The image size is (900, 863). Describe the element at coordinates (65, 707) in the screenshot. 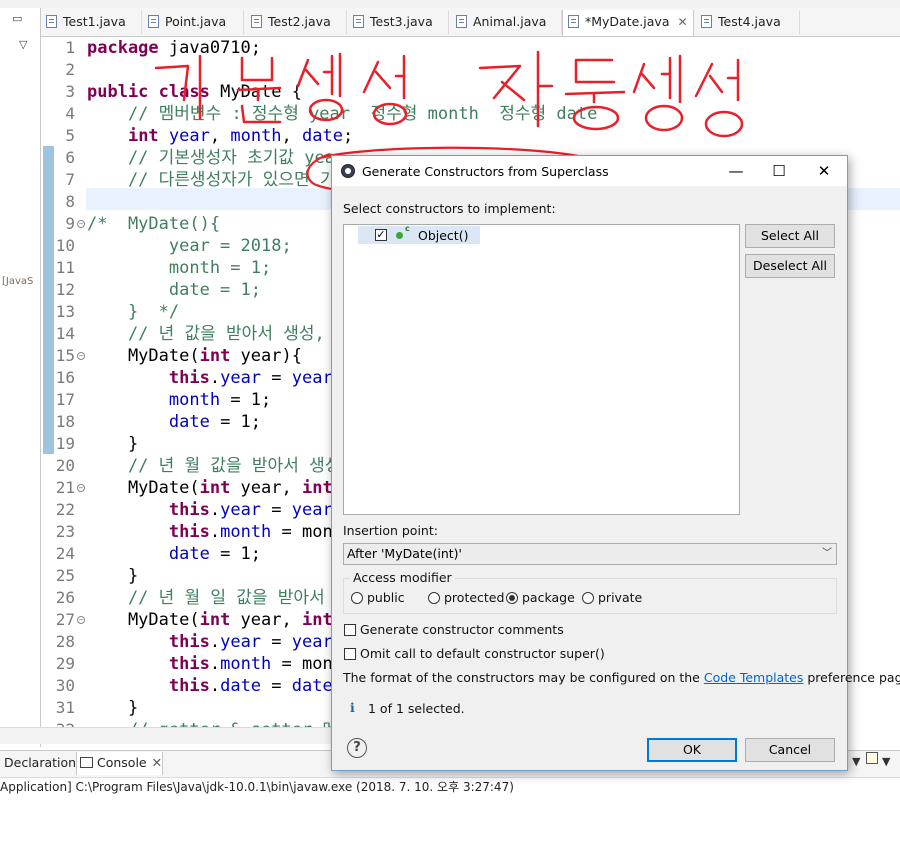

I see `line-number: 31` at that location.